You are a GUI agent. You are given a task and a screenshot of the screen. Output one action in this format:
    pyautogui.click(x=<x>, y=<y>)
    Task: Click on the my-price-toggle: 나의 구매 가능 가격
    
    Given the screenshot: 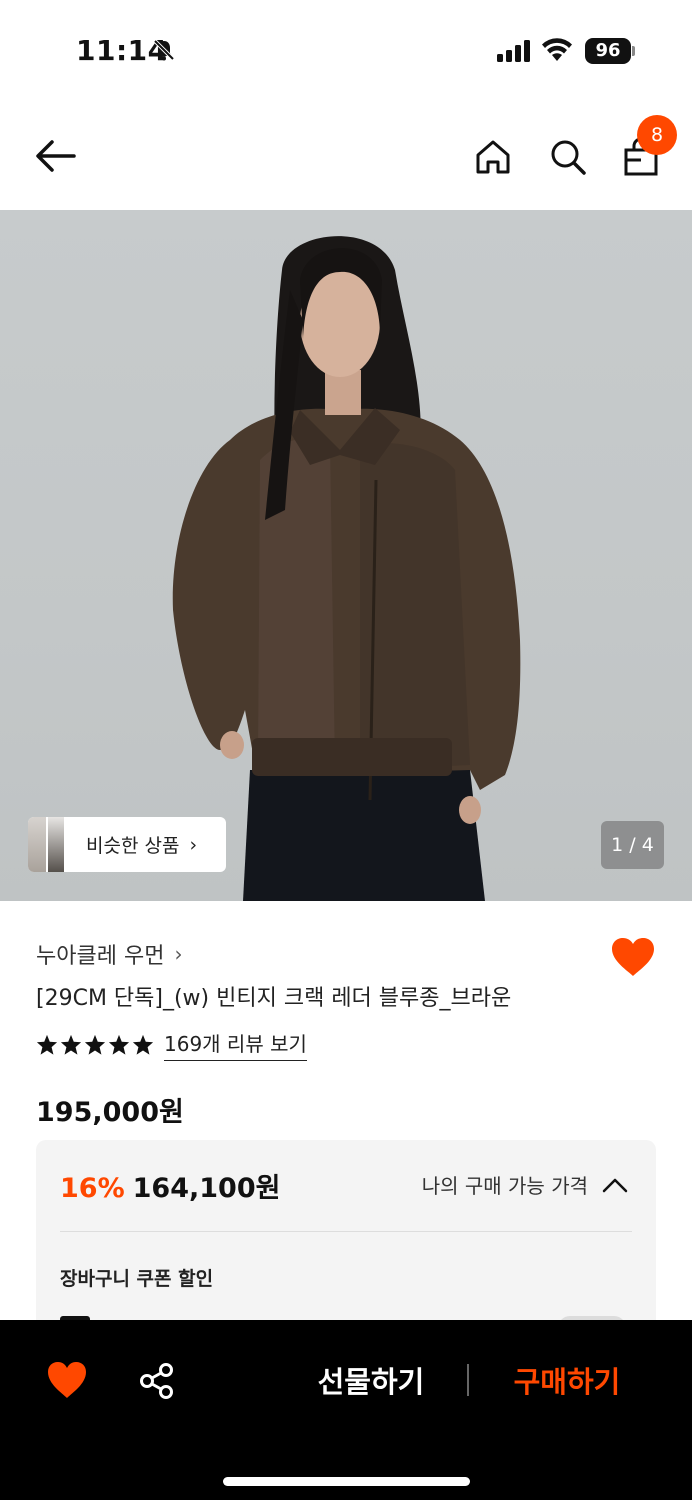 What is the action you would take?
    pyautogui.click(x=525, y=1184)
    